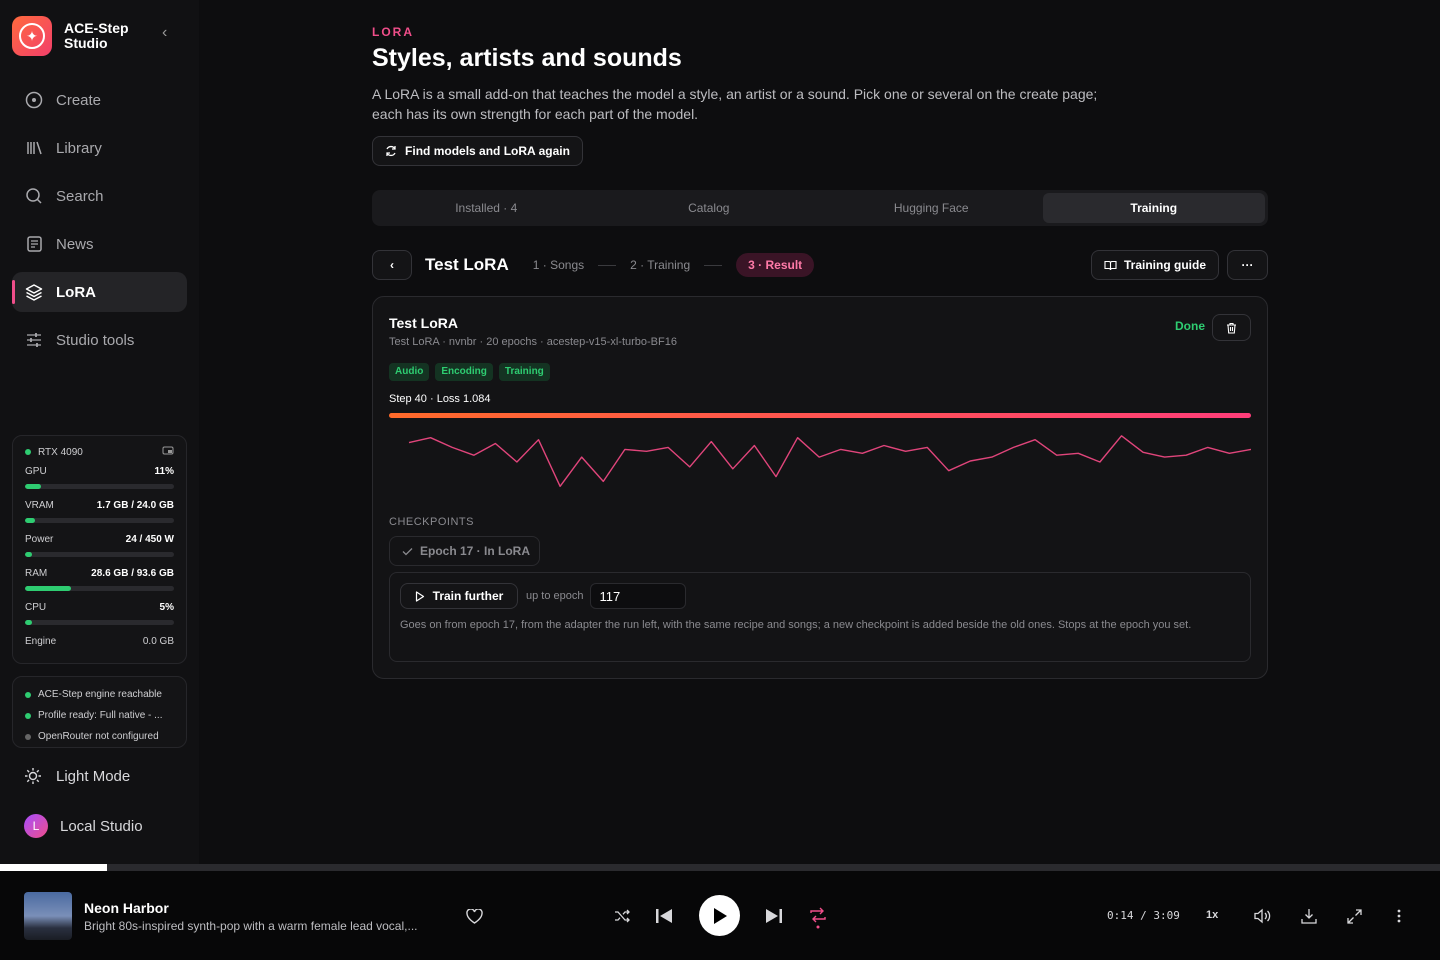 The width and height of the screenshot is (1440, 960). I want to click on wizard-title: Test LoRA, so click(467, 264).